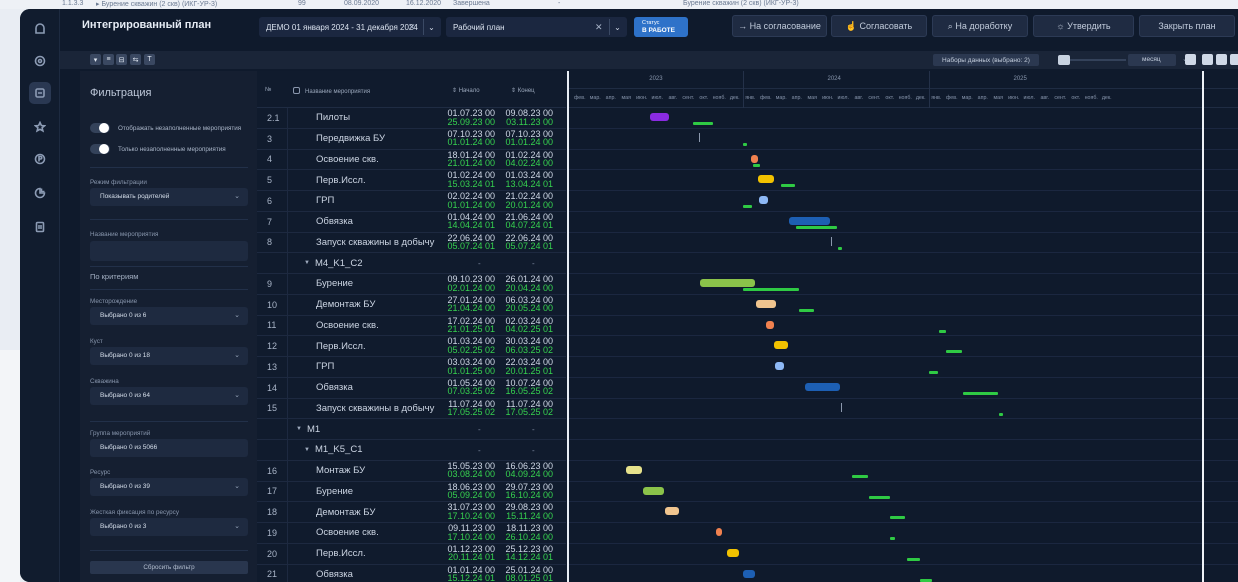  What do you see at coordinates (617, 27) in the screenshot?
I see `chevron-down-icon: ⌄` at bounding box center [617, 27].